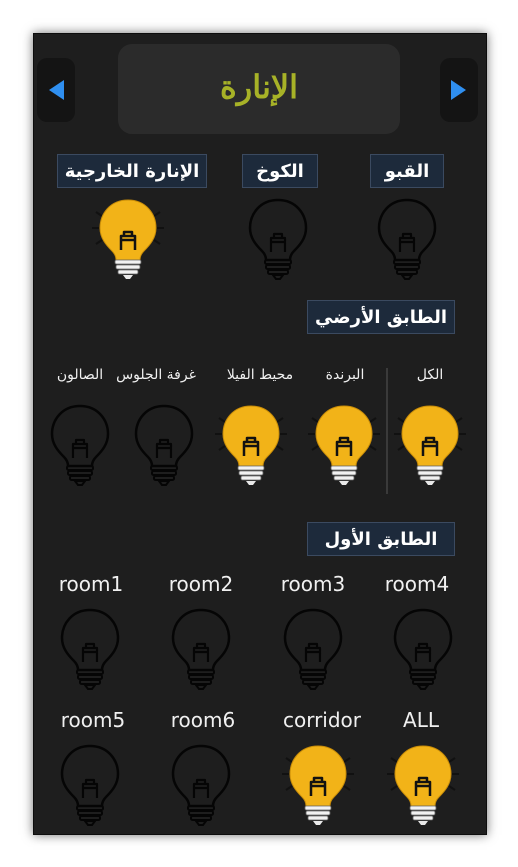 This screenshot has height=867, width=518. Describe the element at coordinates (430, 375) in the screenshot. I see `label-ground-all: الكل` at that location.